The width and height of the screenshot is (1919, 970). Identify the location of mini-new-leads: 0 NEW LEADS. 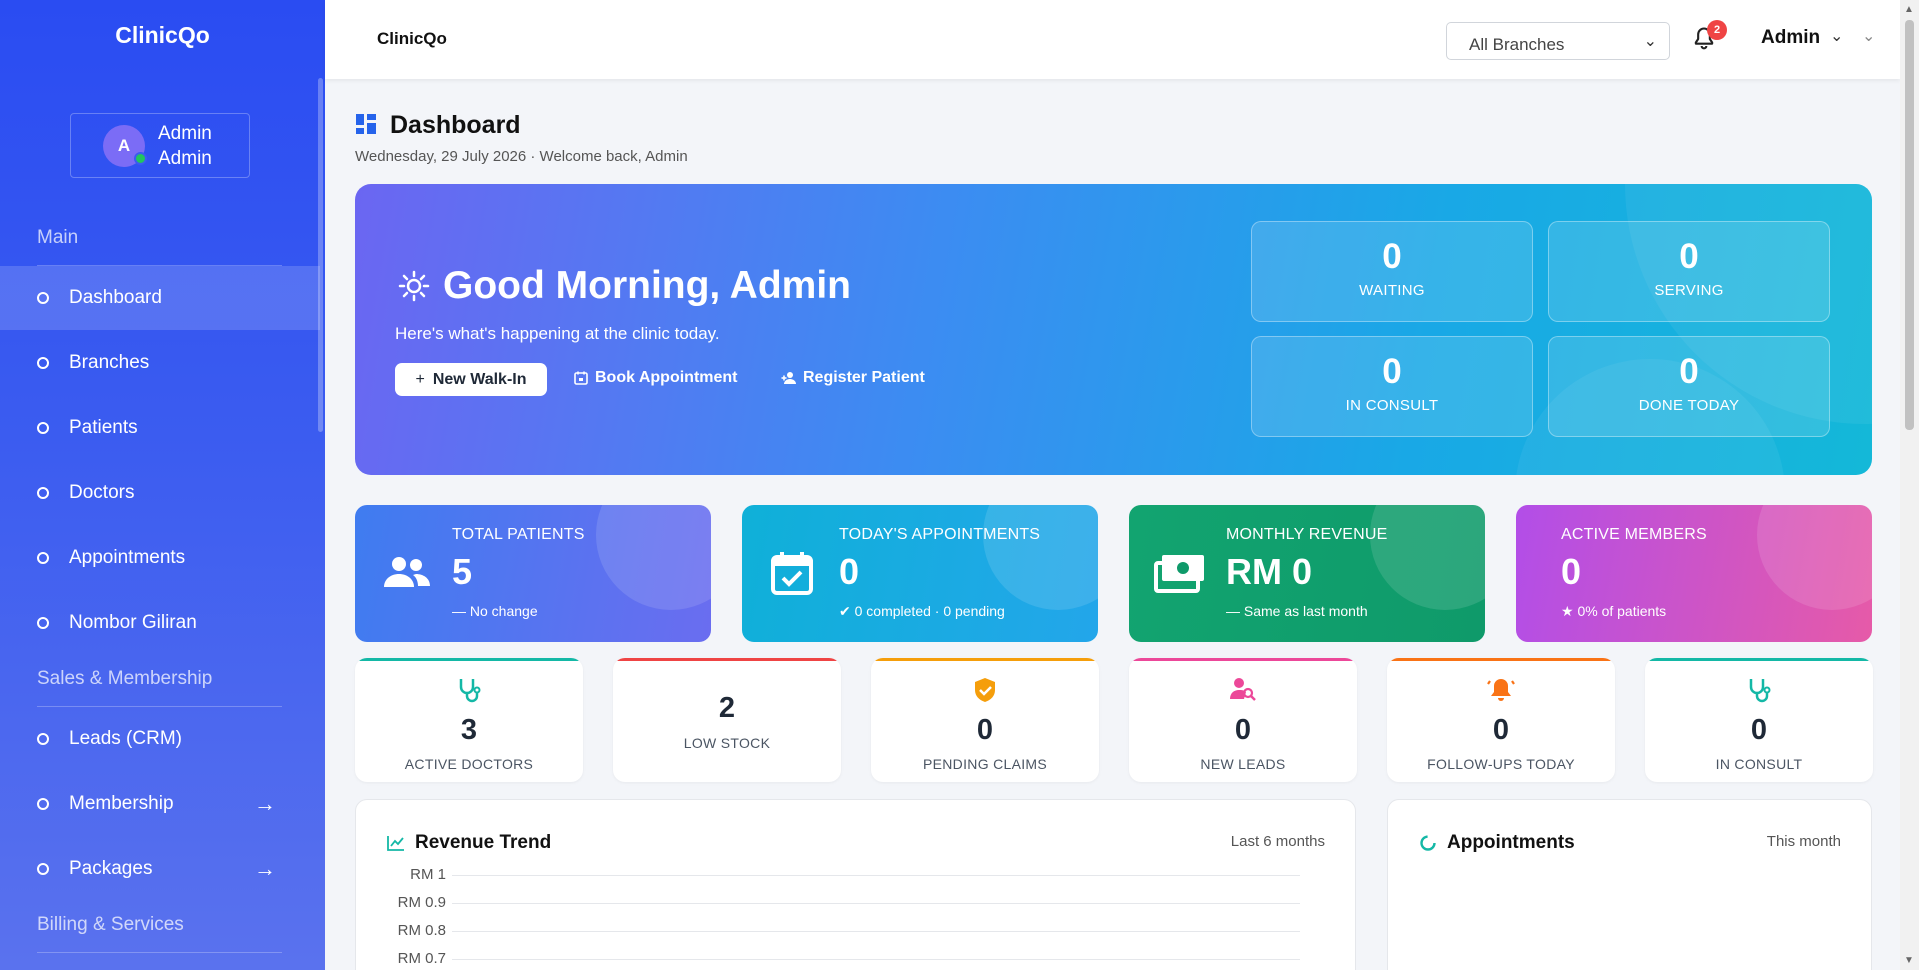
(1243, 720).